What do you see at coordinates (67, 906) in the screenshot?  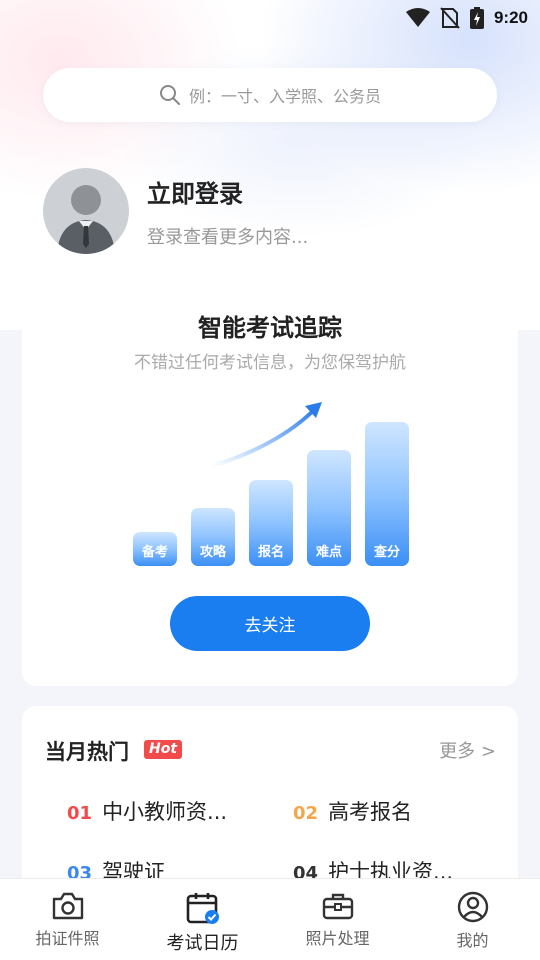 I see `camera-icon` at bounding box center [67, 906].